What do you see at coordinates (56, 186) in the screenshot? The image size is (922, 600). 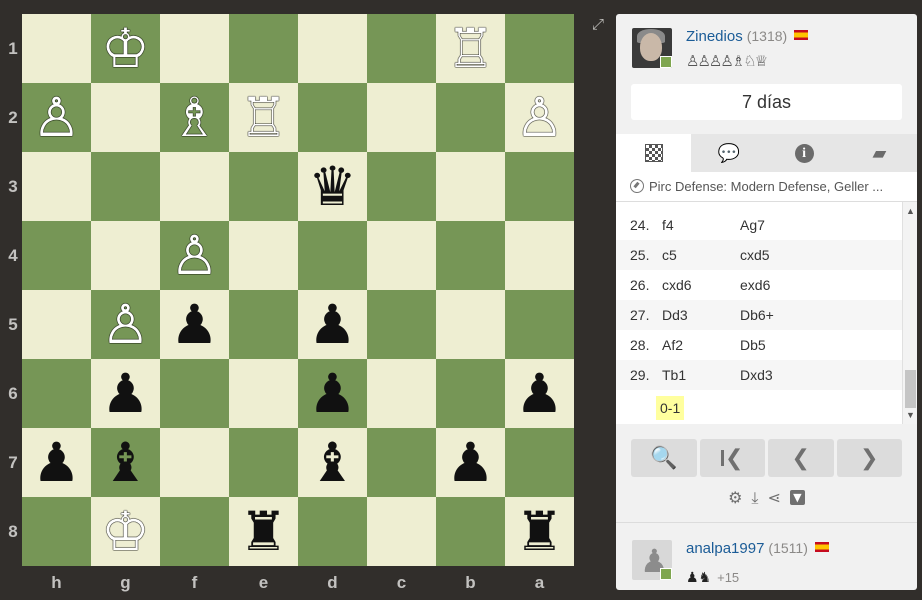 I see `square-h3` at bounding box center [56, 186].